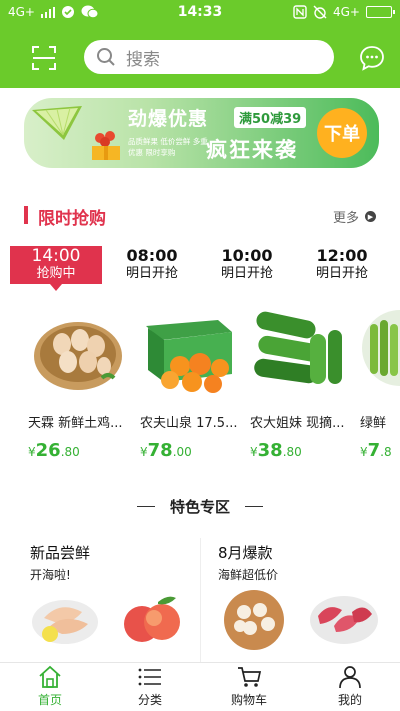 The height and width of the screenshot is (711, 400). I want to click on cart-icon, so click(250, 677).